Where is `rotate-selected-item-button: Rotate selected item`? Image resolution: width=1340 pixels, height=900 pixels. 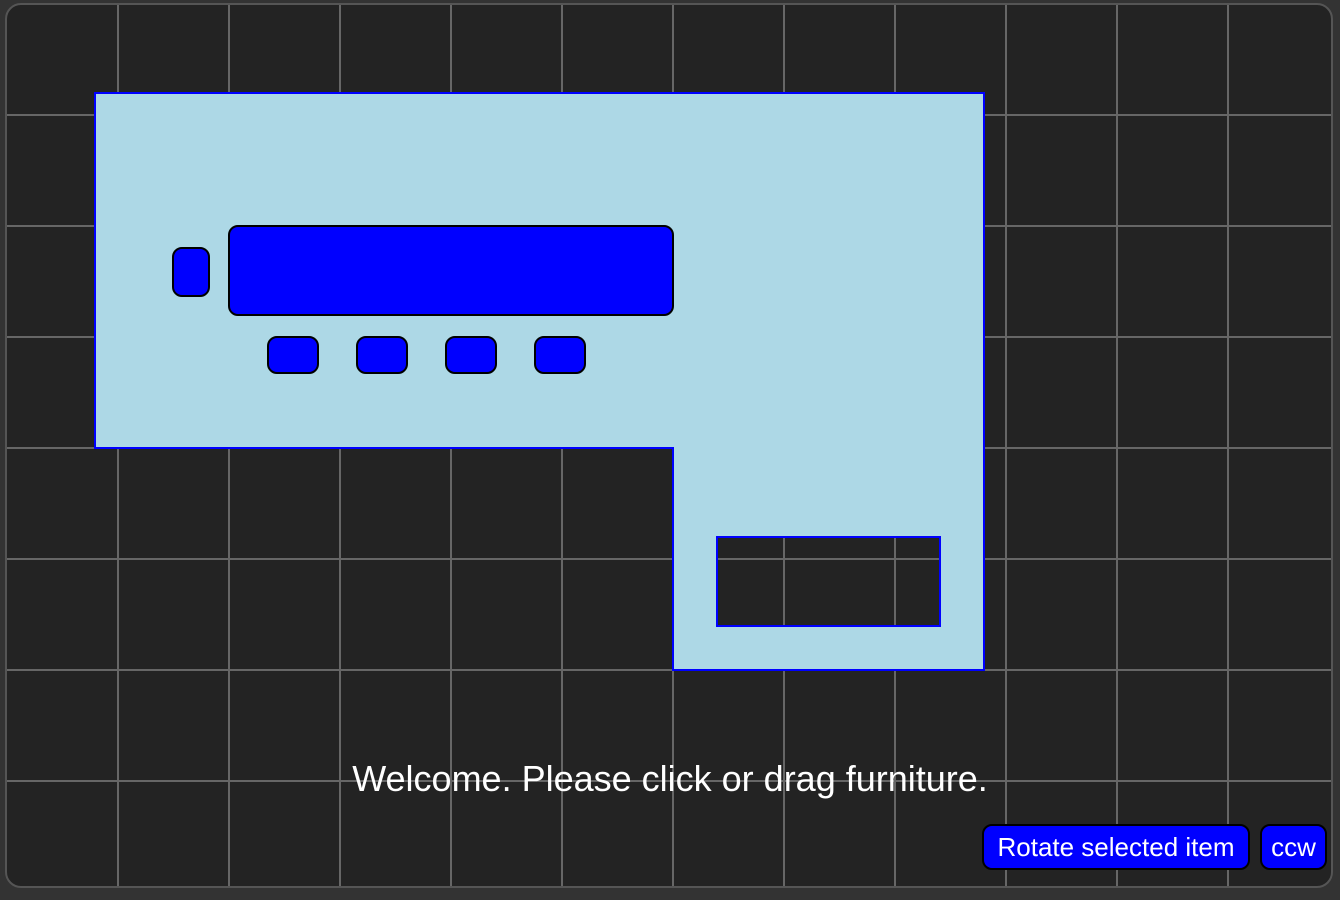 rotate-selected-item-button: Rotate selected item is located at coordinates (1116, 847).